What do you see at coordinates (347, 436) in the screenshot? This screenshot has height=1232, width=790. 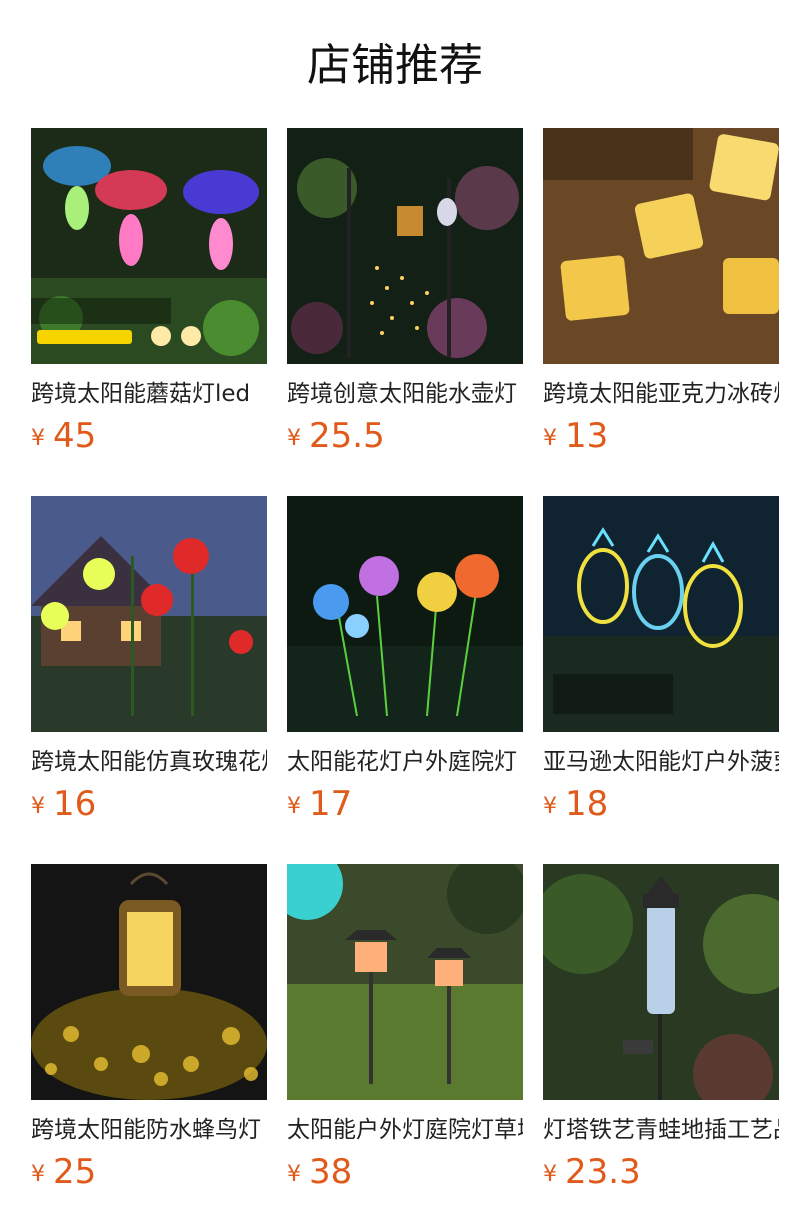 I see `price-value: 25.5` at bounding box center [347, 436].